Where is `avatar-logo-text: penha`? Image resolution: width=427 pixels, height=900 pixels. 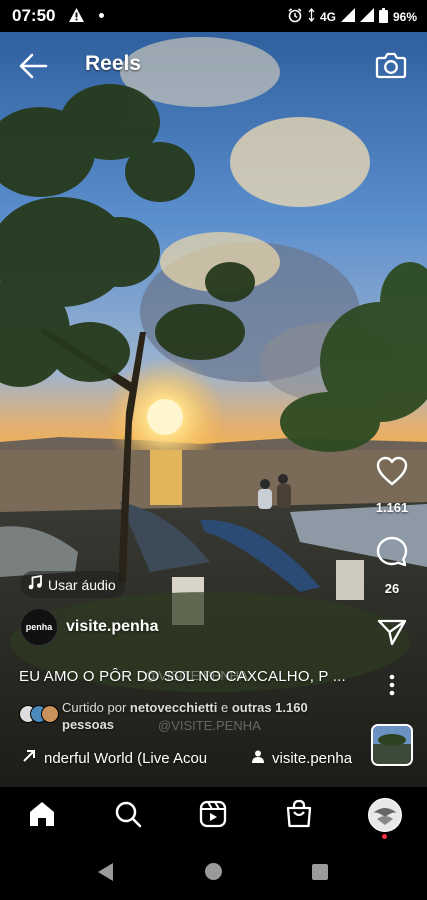 avatar-logo-text: penha is located at coordinates (39, 627).